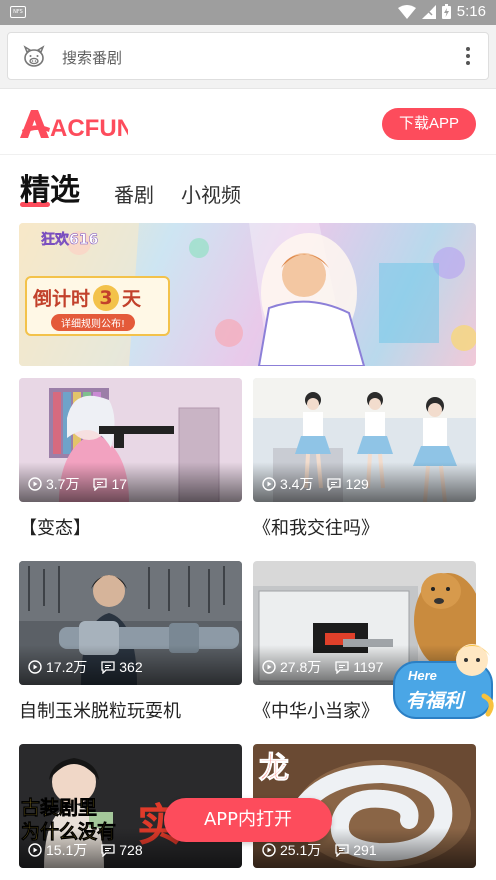 The height and width of the screenshot is (880, 496). Describe the element at coordinates (428, 11) in the screenshot. I see `signal-icon` at that location.